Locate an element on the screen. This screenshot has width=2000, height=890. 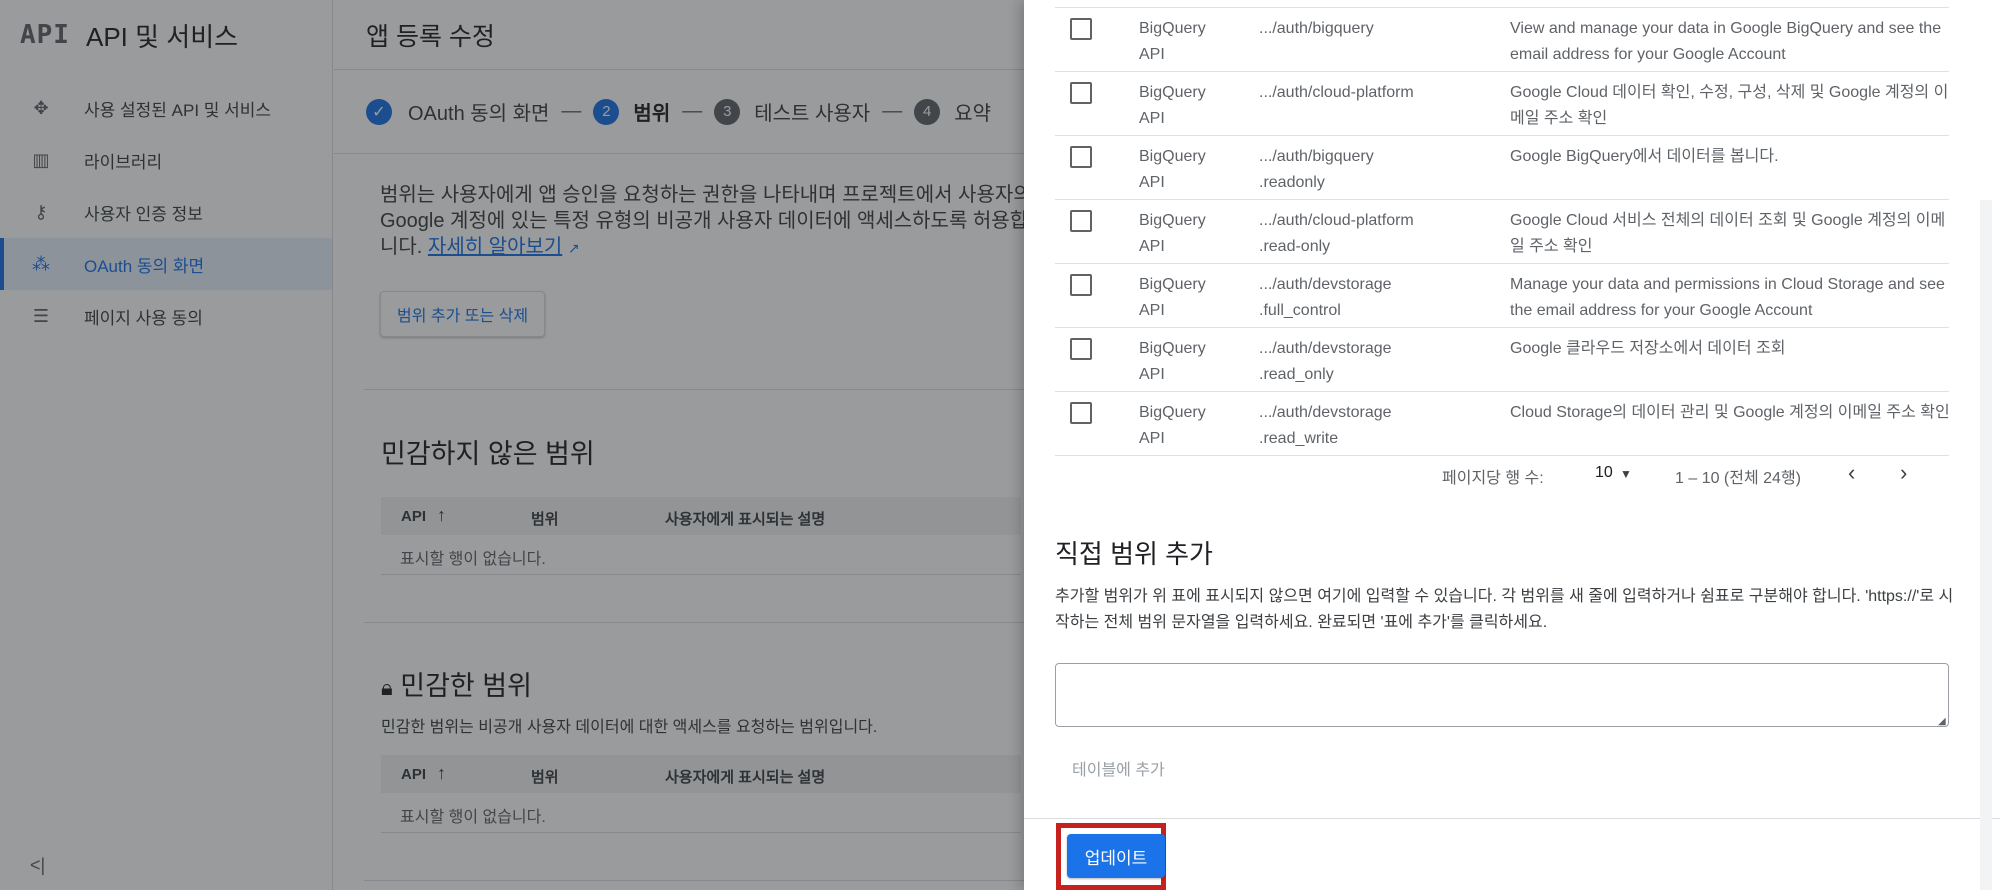
cell-scope: .../auth/cloud-platform .read-only is located at coordinates (1359, 234).